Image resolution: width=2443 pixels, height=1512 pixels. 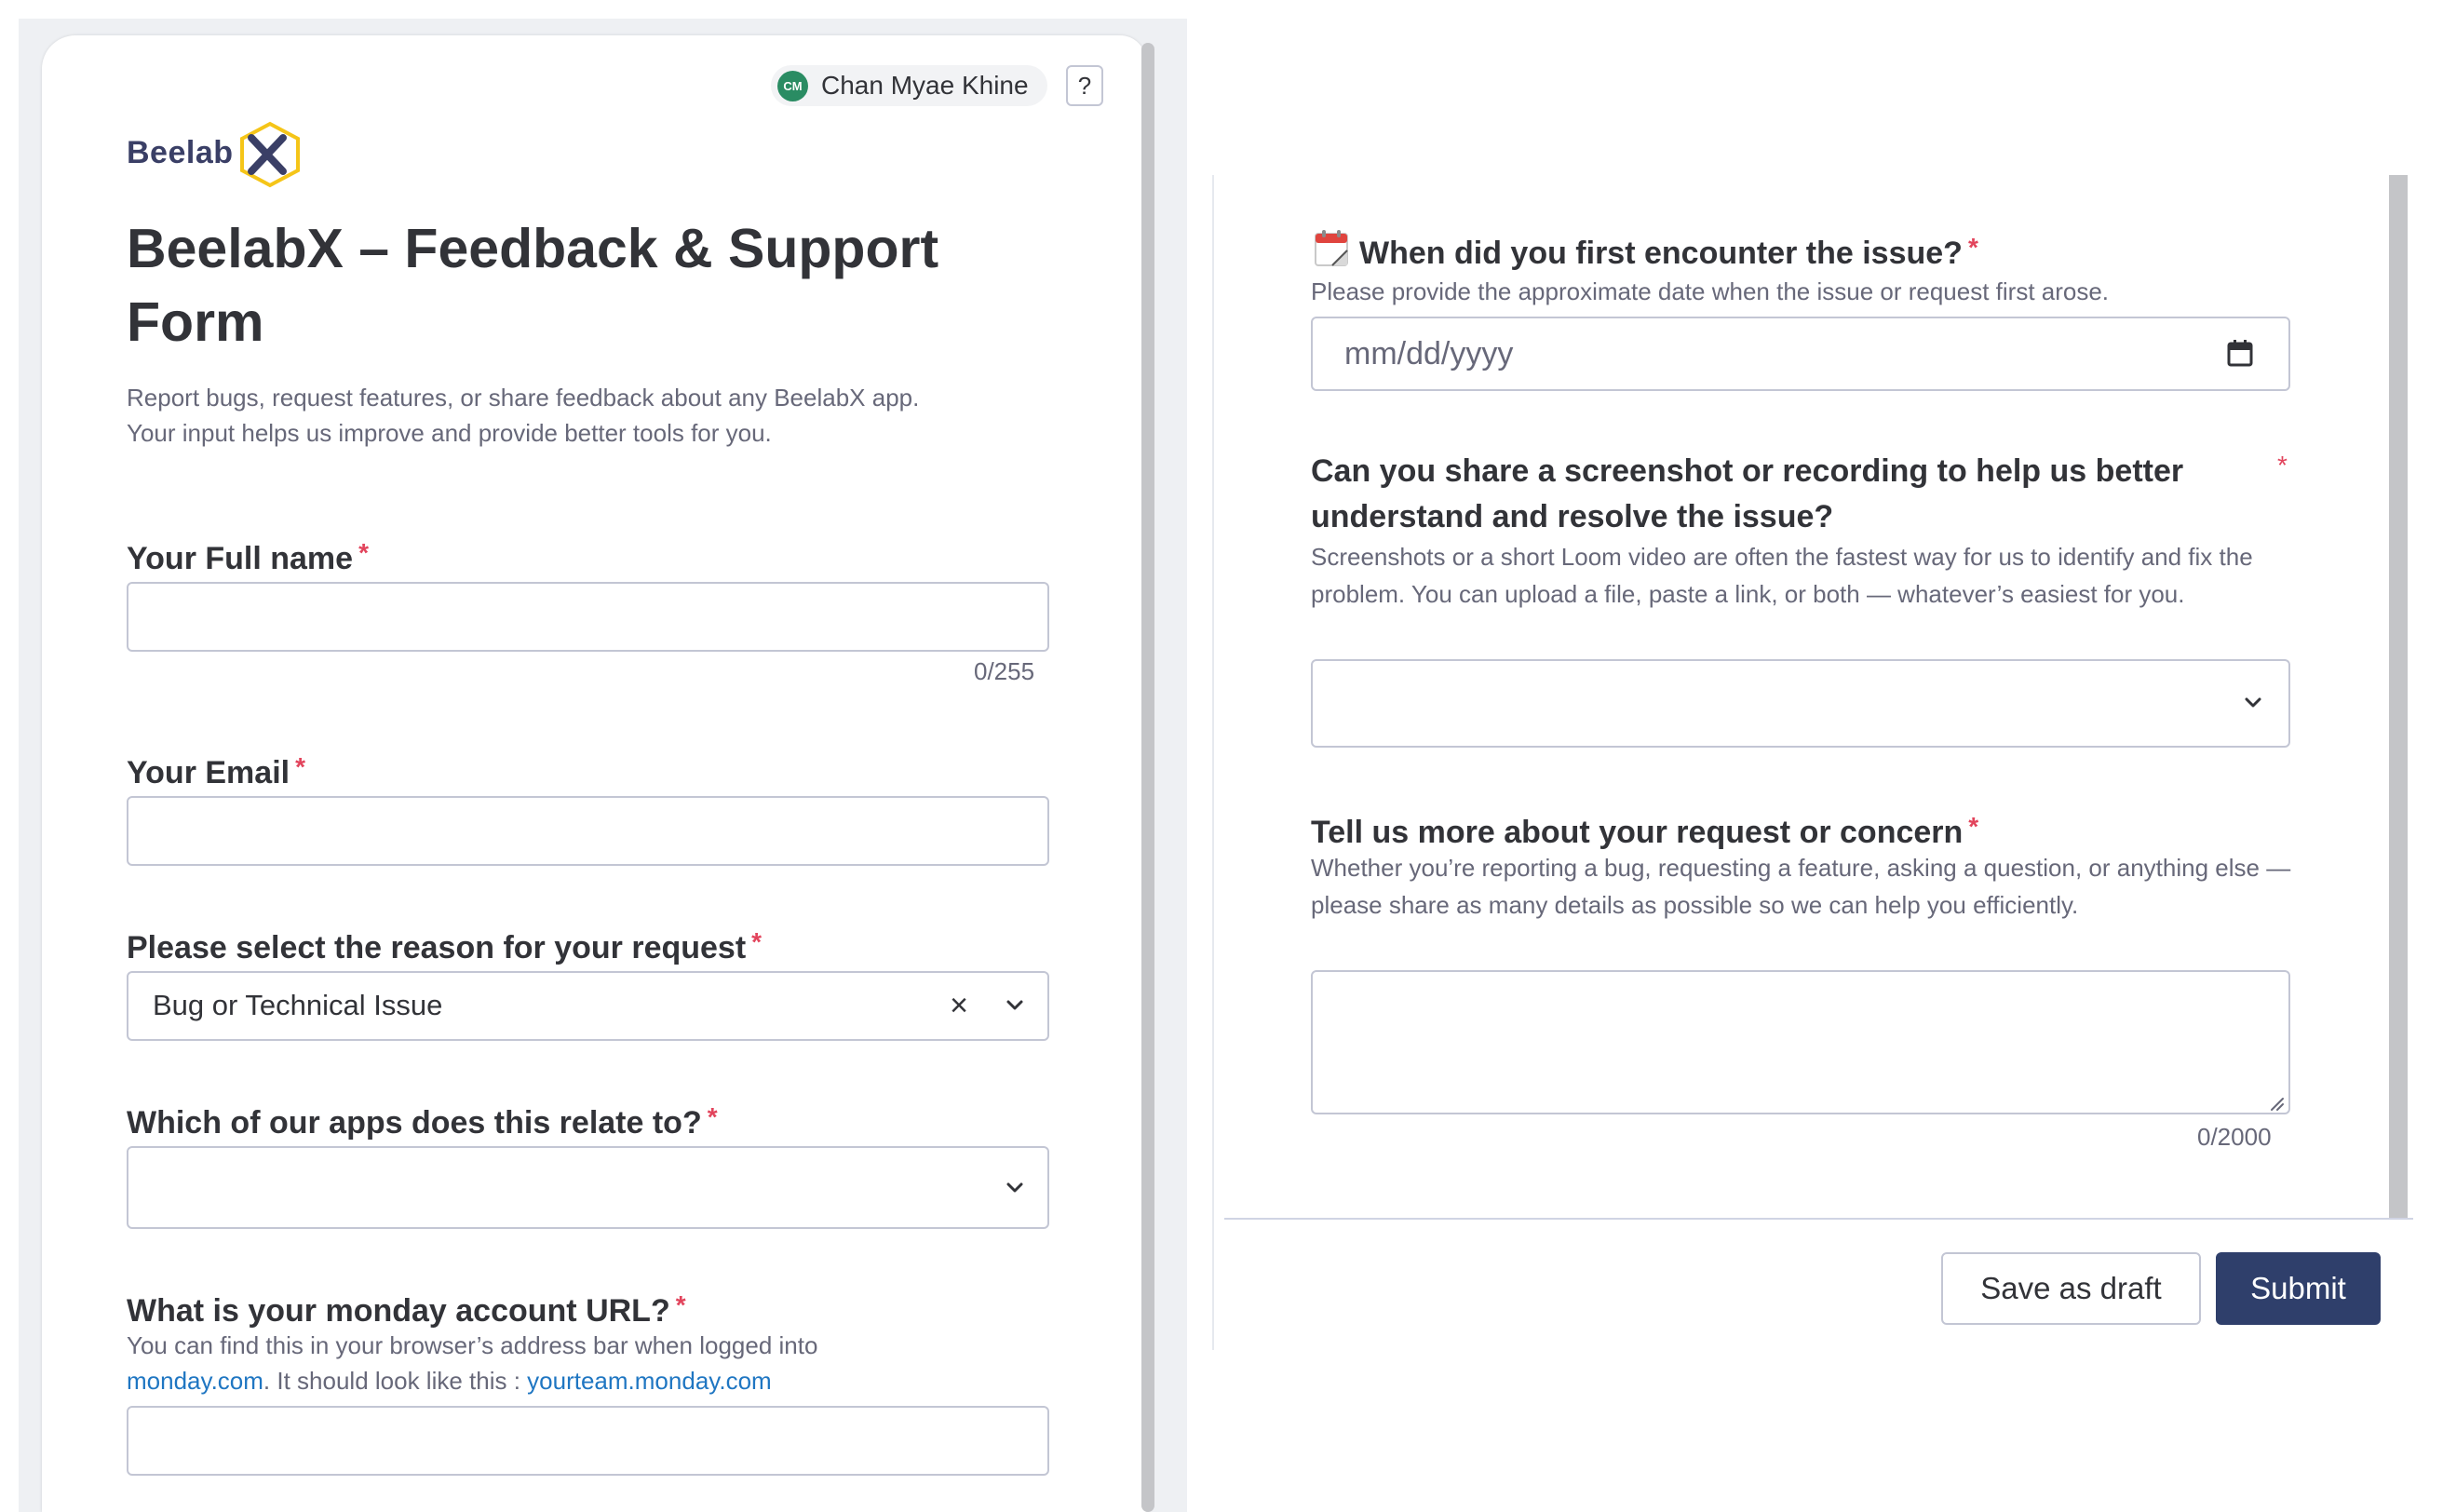 What do you see at coordinates (588, 1187) in the screenshot?
I see `apps-select` at bounding box center [588, 1187].